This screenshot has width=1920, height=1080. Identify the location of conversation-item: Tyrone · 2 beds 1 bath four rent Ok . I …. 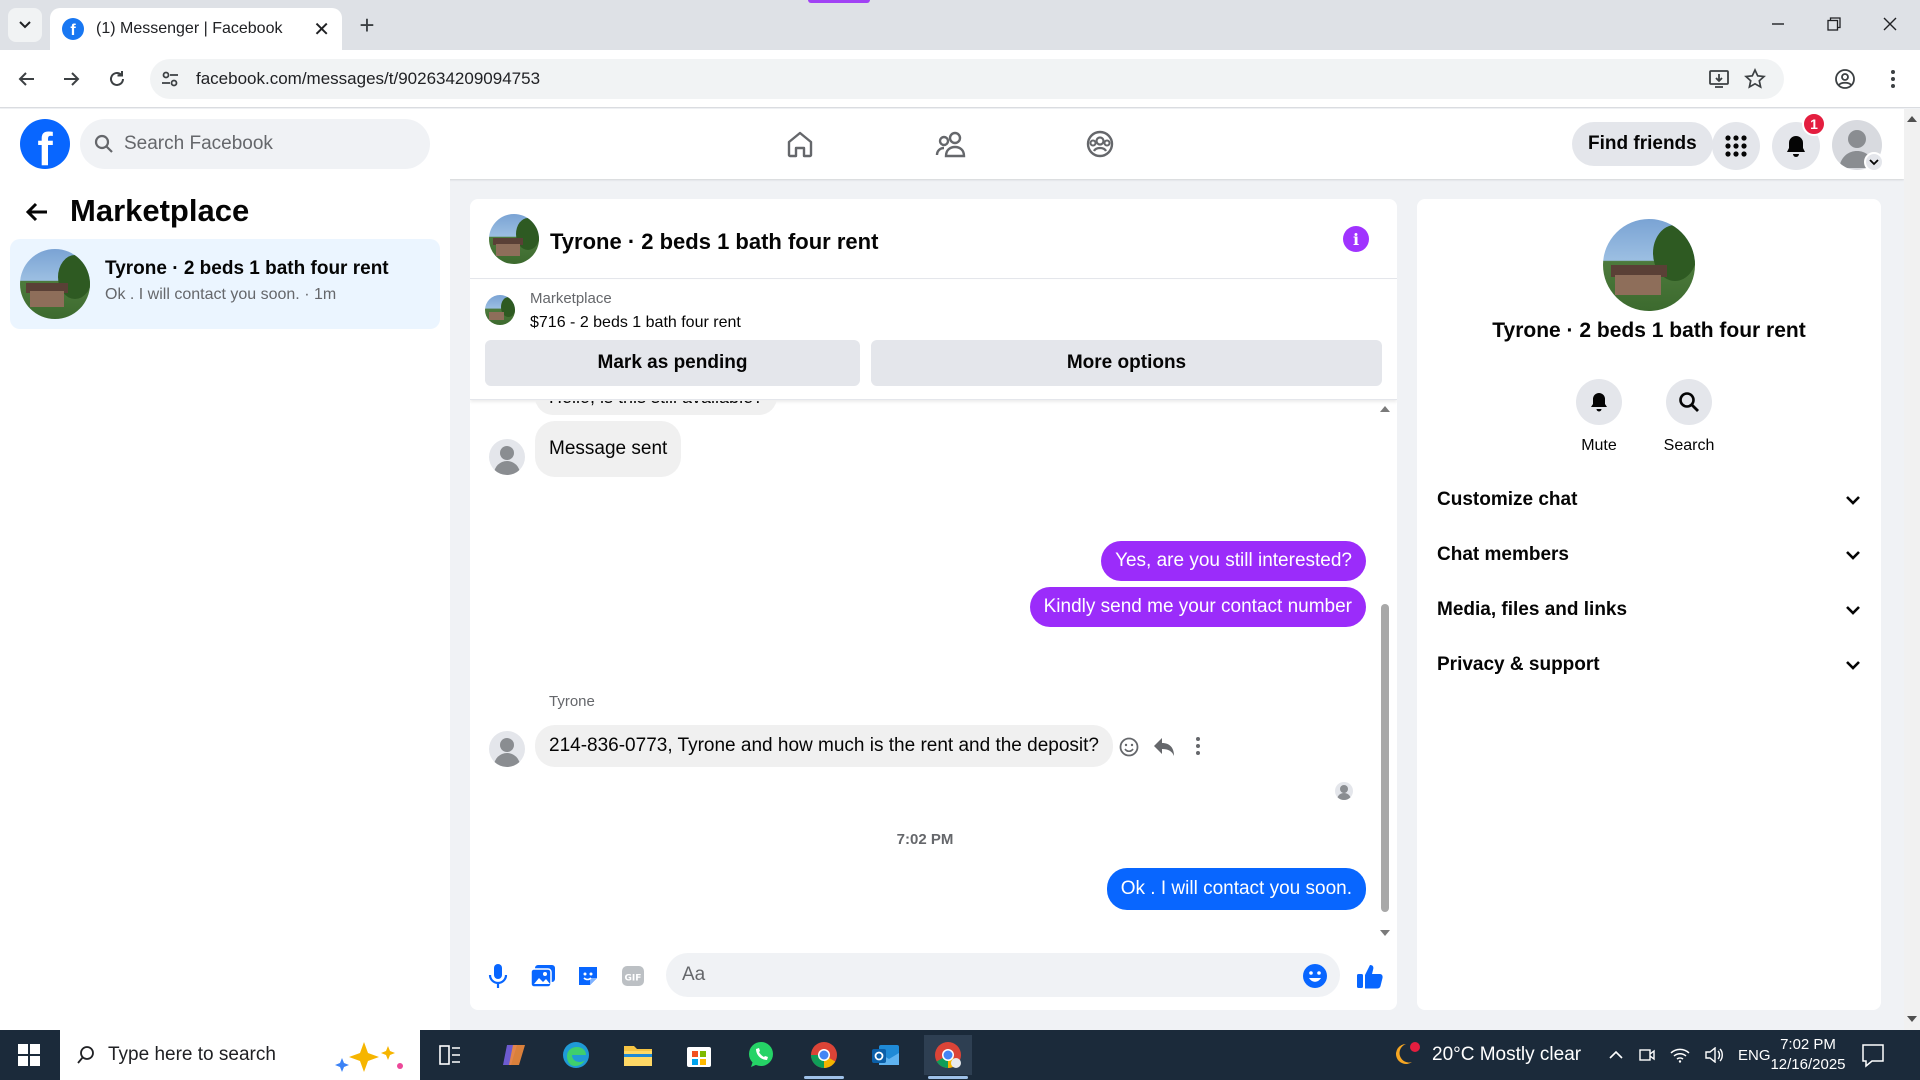
(225, 284).